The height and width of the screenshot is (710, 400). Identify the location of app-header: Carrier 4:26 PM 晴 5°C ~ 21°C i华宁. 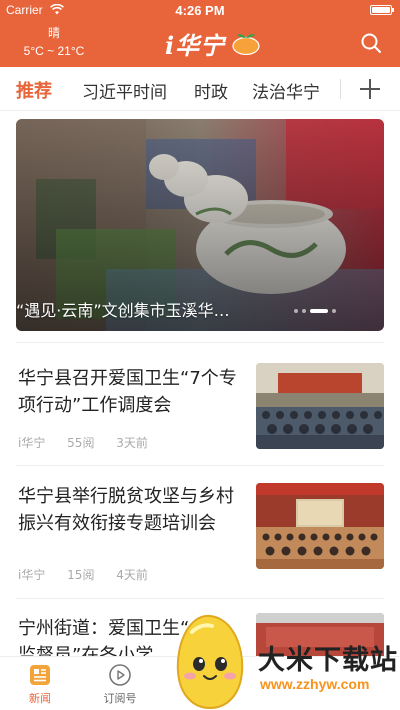
(200, 33).